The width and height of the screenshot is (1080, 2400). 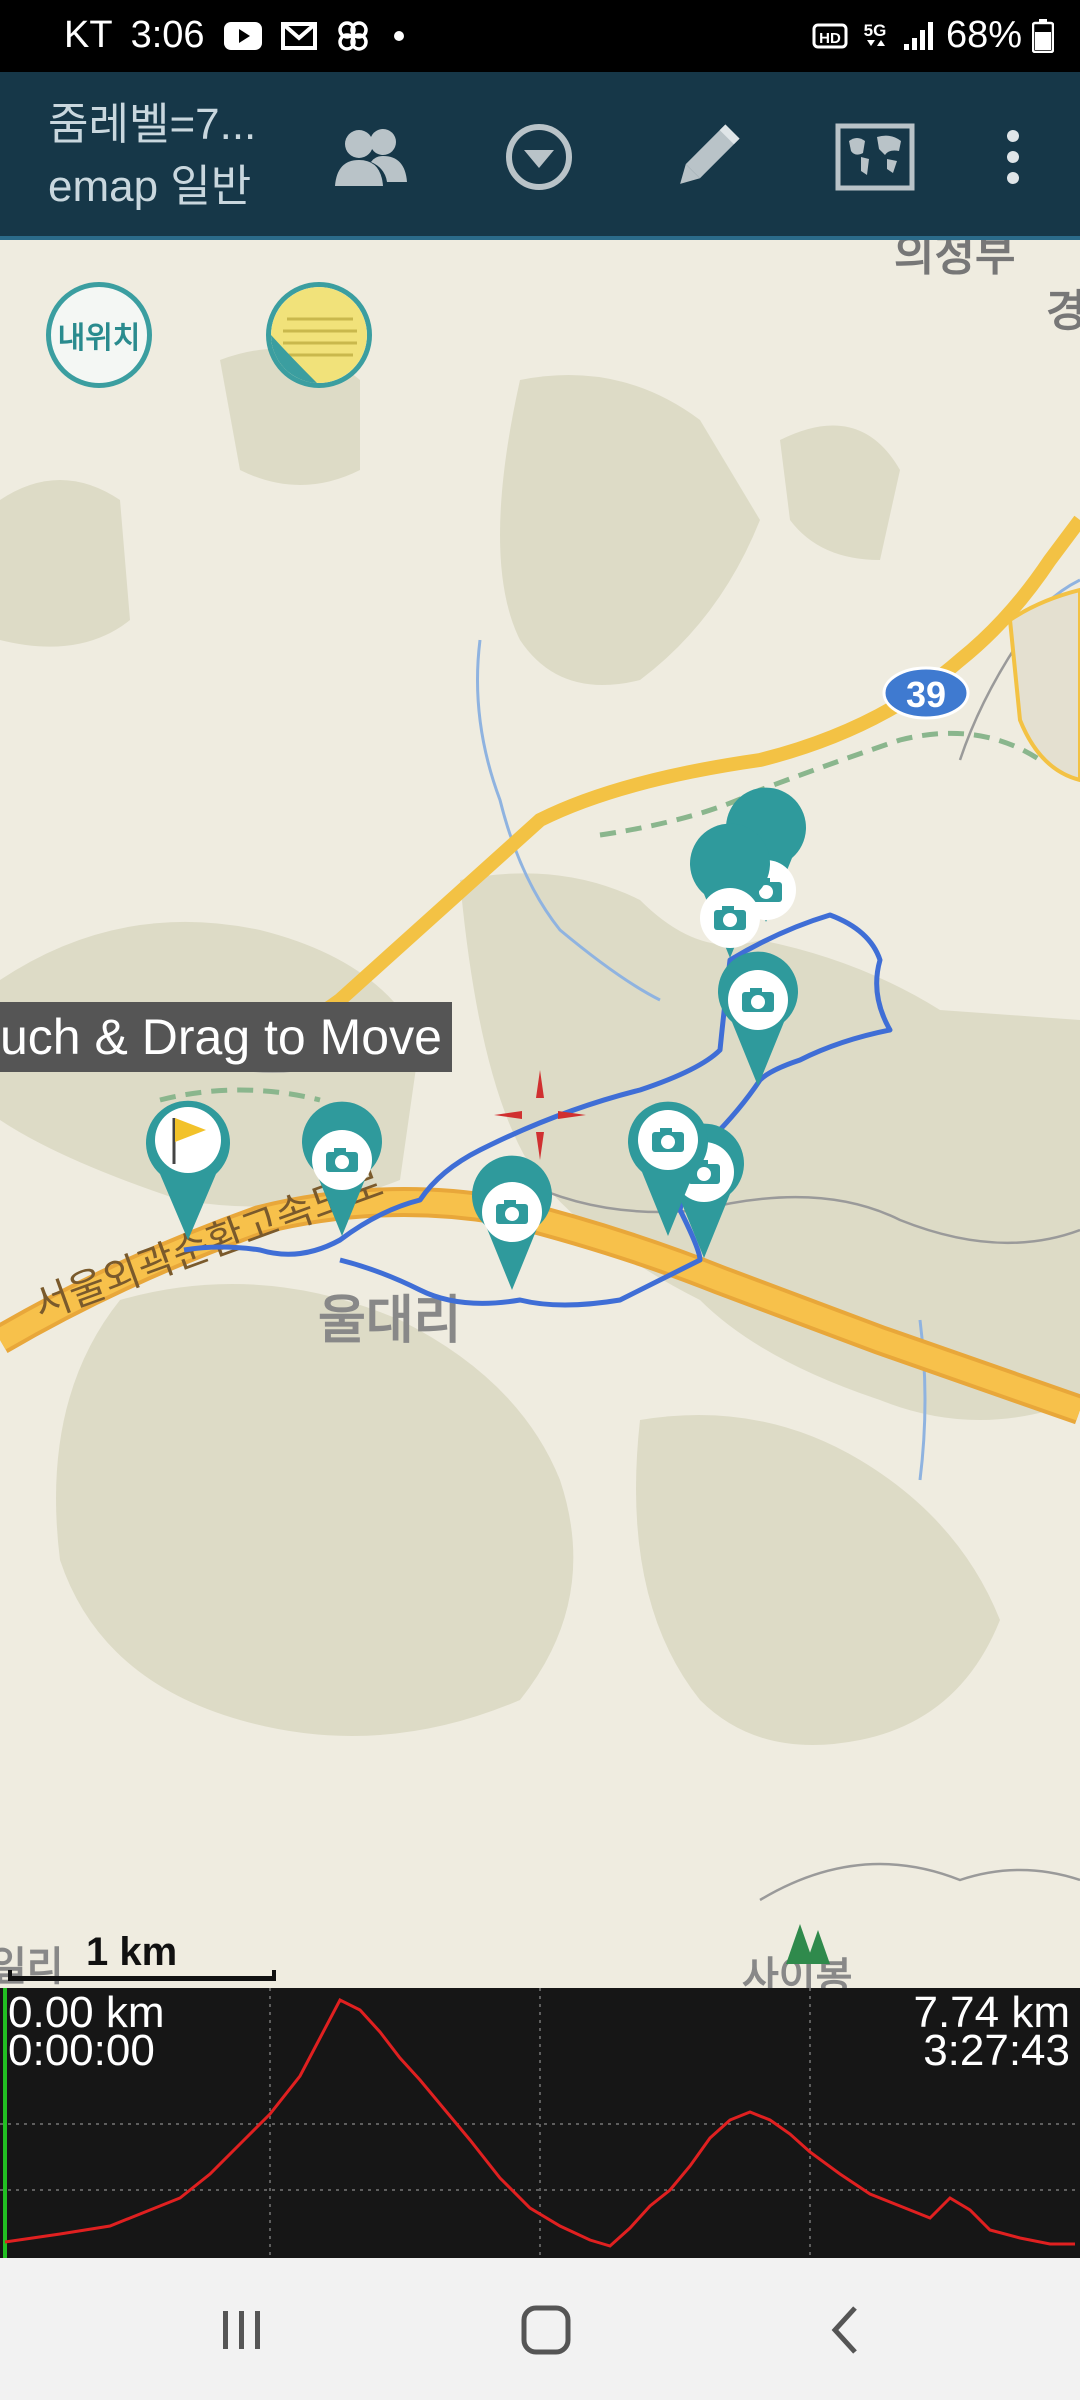 What do you see at coordinates (390, 1321) in the screenshot?
I see `place-label: 울대리` at bounding box center [390, 1321].